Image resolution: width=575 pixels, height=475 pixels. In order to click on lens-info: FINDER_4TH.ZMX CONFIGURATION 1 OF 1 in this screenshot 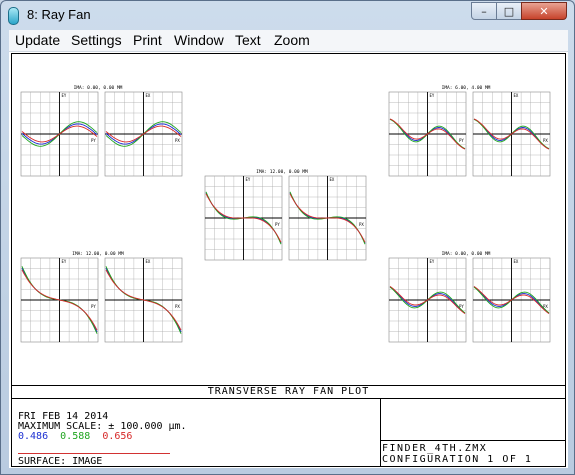, I will do `click(473, 454)`.